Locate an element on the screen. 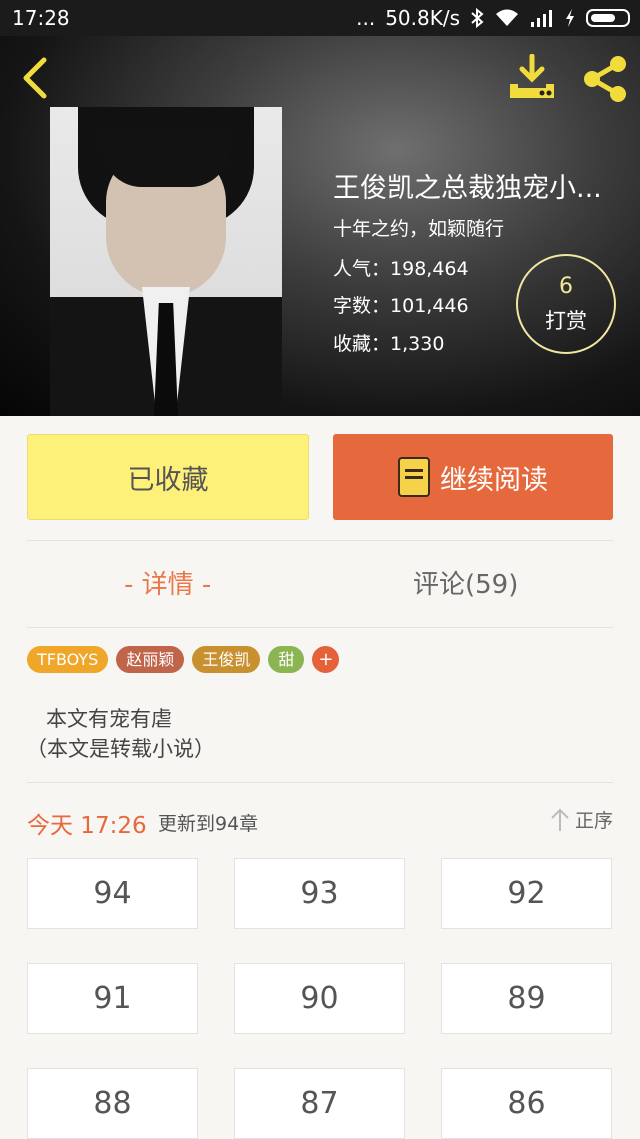 Image resolution: width=640 pixels, height=1139 pixels. tag-wang-junkai: 王俊凯 is located at coordinates (226, 659).